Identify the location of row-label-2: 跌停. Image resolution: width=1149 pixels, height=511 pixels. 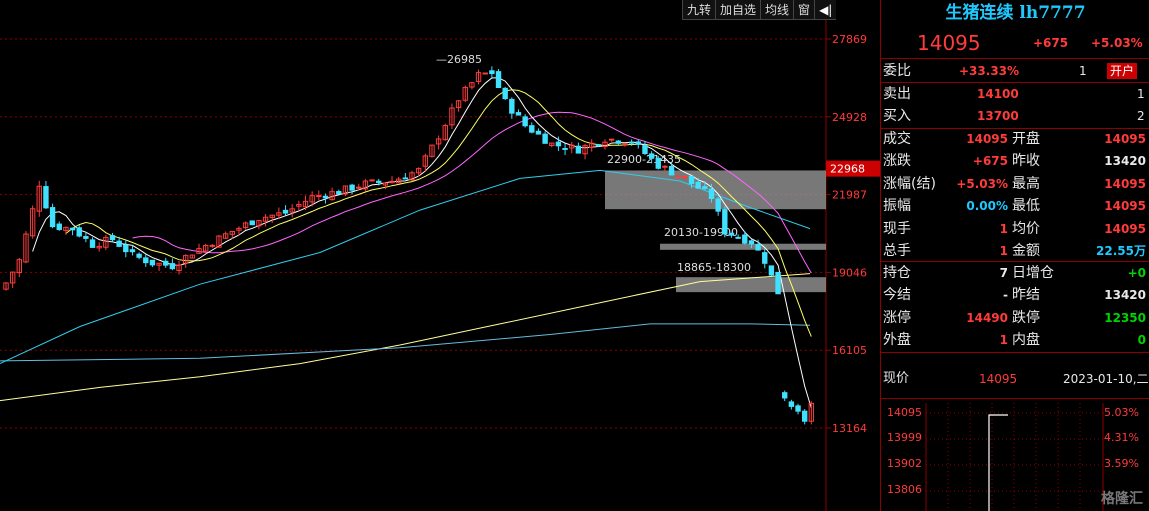
(1026, 317).